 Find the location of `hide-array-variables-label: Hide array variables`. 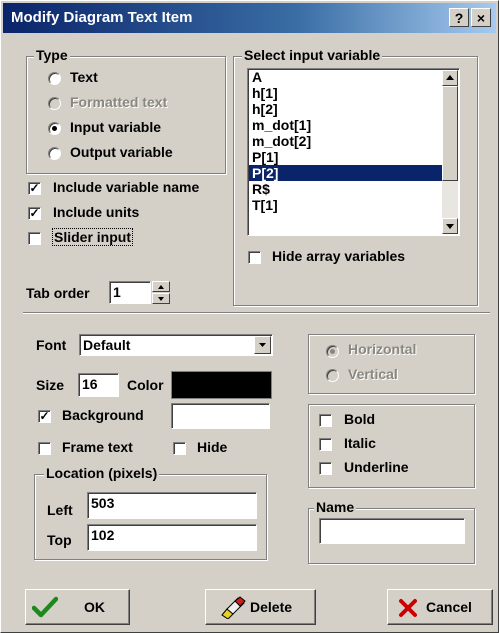

hide-array-variables-label: Hide array variables is located at coordinates (338, 256).